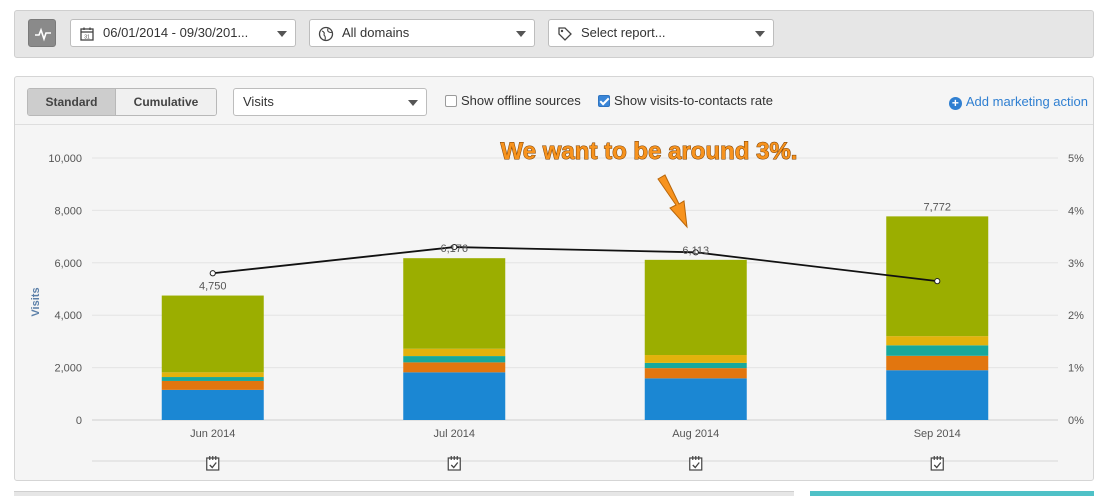  What do you see at coordinates (1076, 290) in the screenshot?
I see `y2-axis-ticks: 0% 1% 2% 3% 4% 5%` at bounding box center [1076, 290].